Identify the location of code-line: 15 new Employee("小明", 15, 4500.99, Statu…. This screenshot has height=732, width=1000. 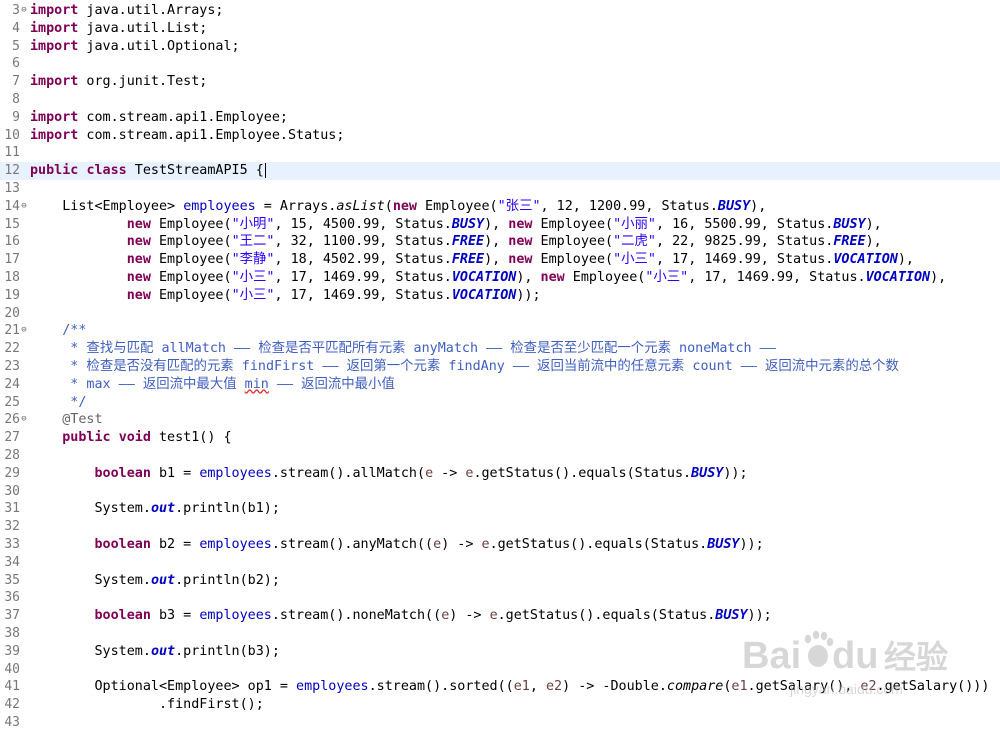
(500, 225).